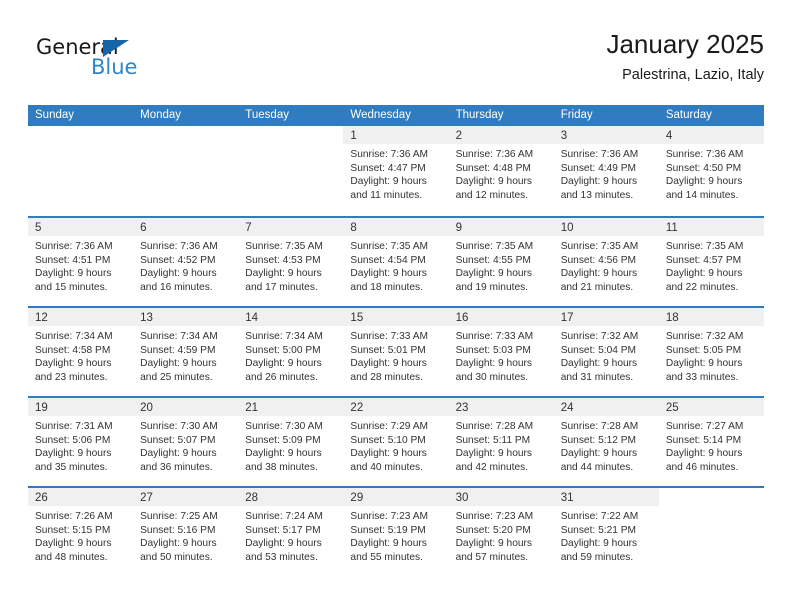 This screenshot has width=792, height=612. What do you see at coordinates (186, 497) in the screenshot?
I see `day-number-band: 27` at bounding box center [186, 497].